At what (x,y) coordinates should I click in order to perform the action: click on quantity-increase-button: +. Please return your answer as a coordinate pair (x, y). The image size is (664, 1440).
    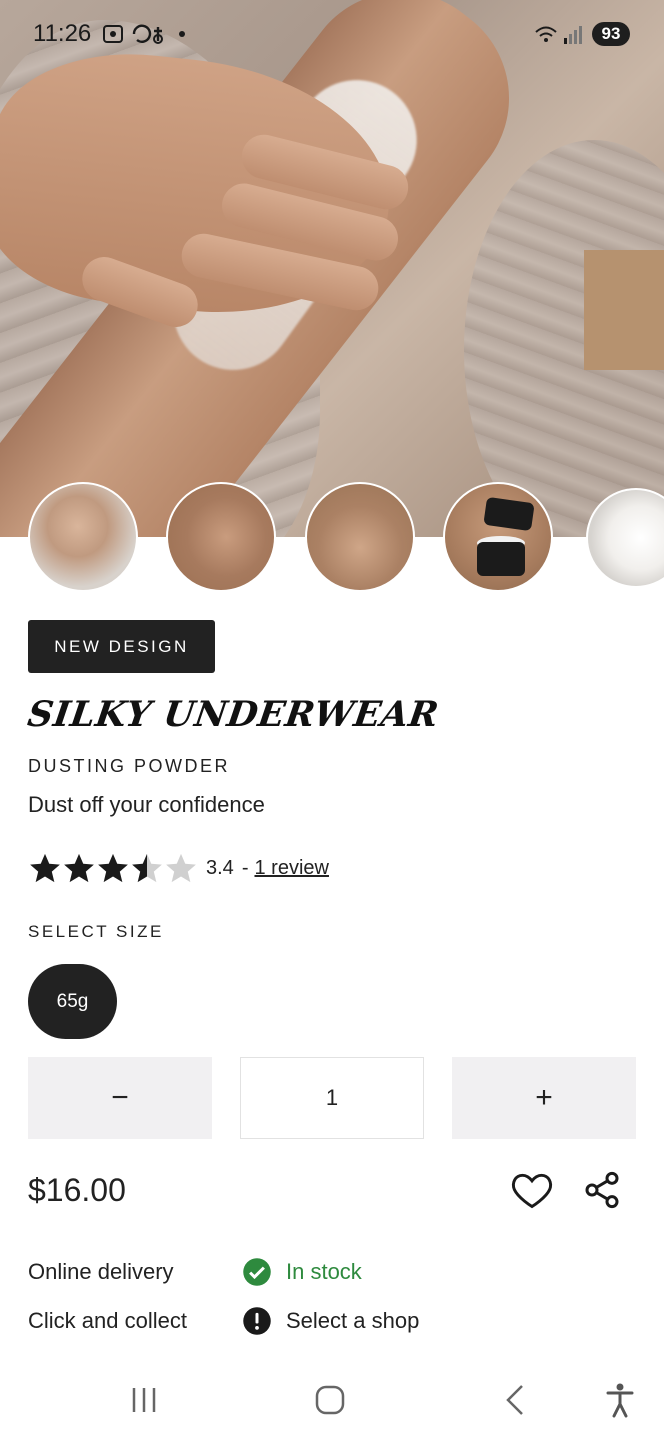
    Looking at the image, I should click on (544, 1098).